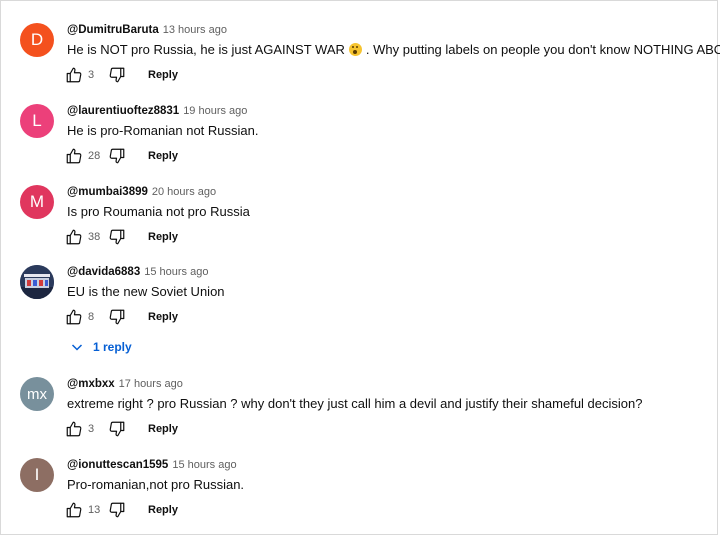  I want to click on like-count: 13, so click(94, 510).